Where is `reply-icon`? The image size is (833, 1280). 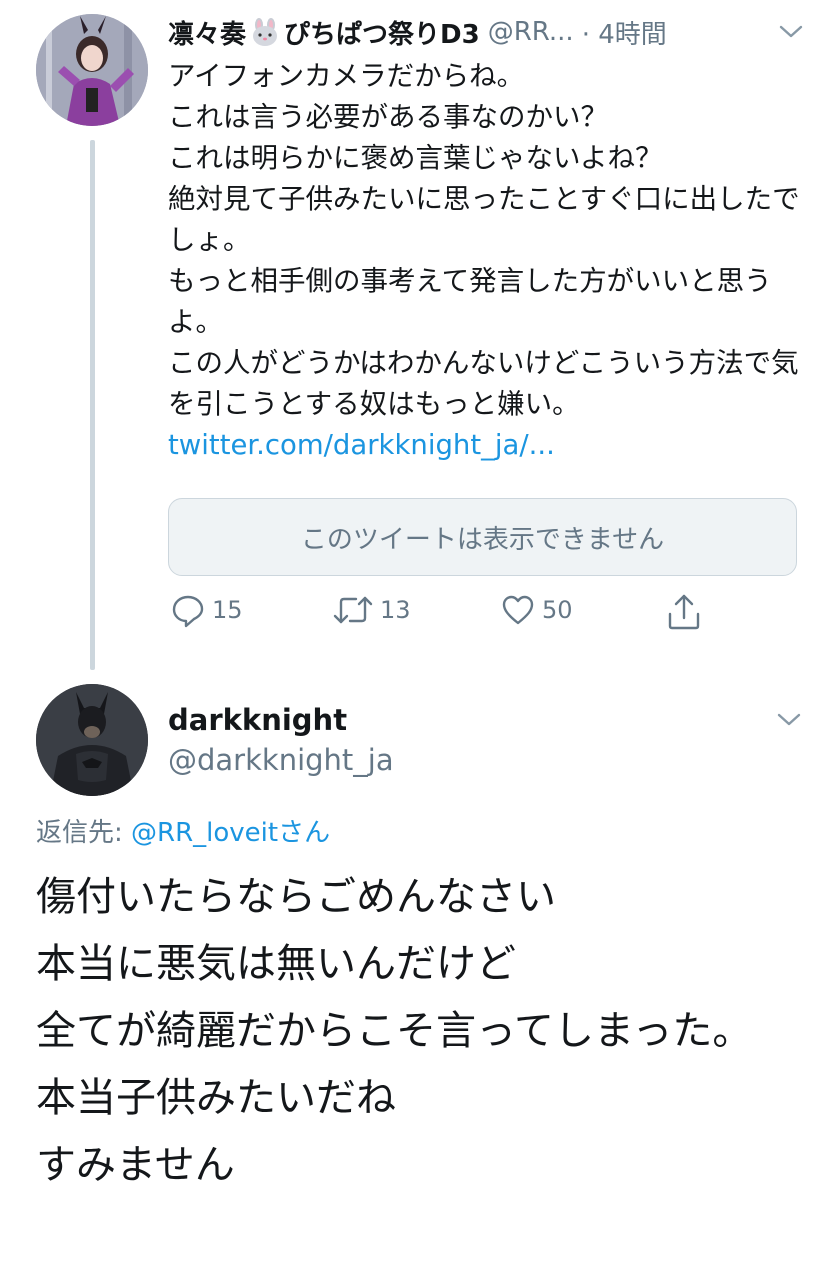 reply-icon is located at coordinates (188, 611).